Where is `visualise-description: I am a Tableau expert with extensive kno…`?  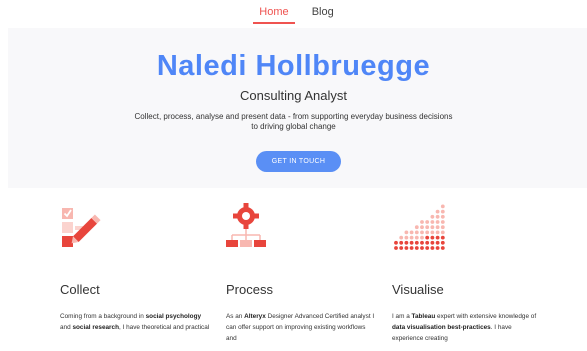
visualise-description: I am a Tableau expert with extensive kno… is located at coordinates (464, 327).